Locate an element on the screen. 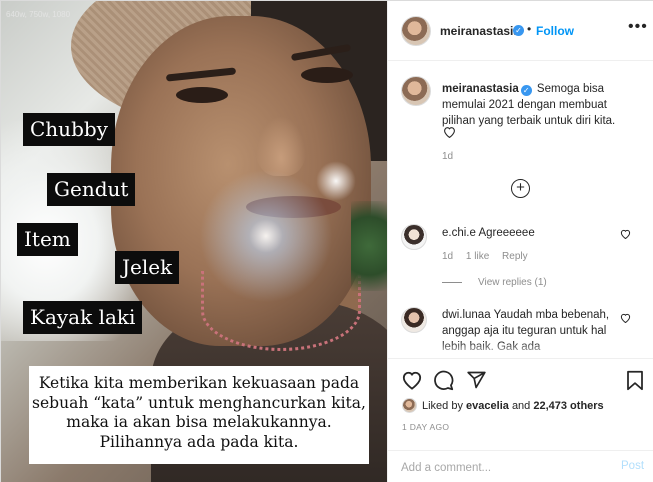 The image size is (653, 482). more-options-icon: ••• is located at coordinates (638, 27).